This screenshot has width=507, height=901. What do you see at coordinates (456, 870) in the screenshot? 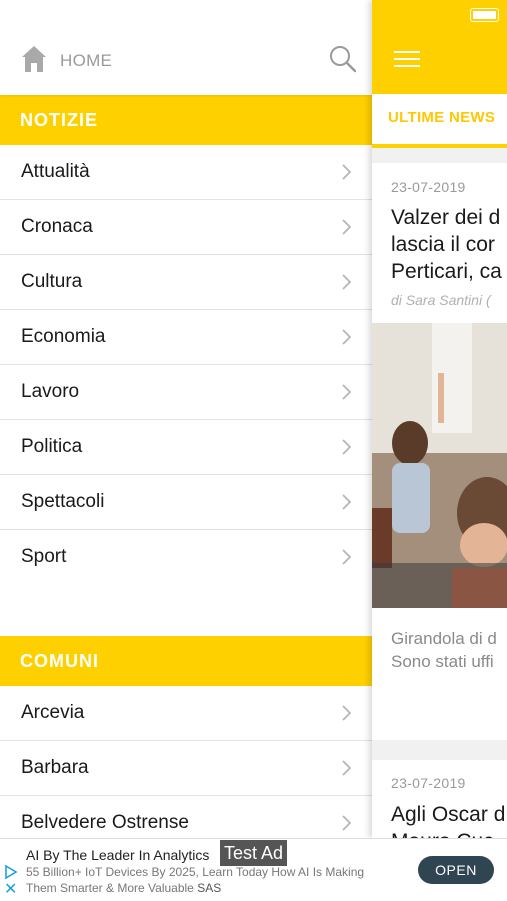
I see `ad-open-button: OPEN` at bounding box center [456, 870].